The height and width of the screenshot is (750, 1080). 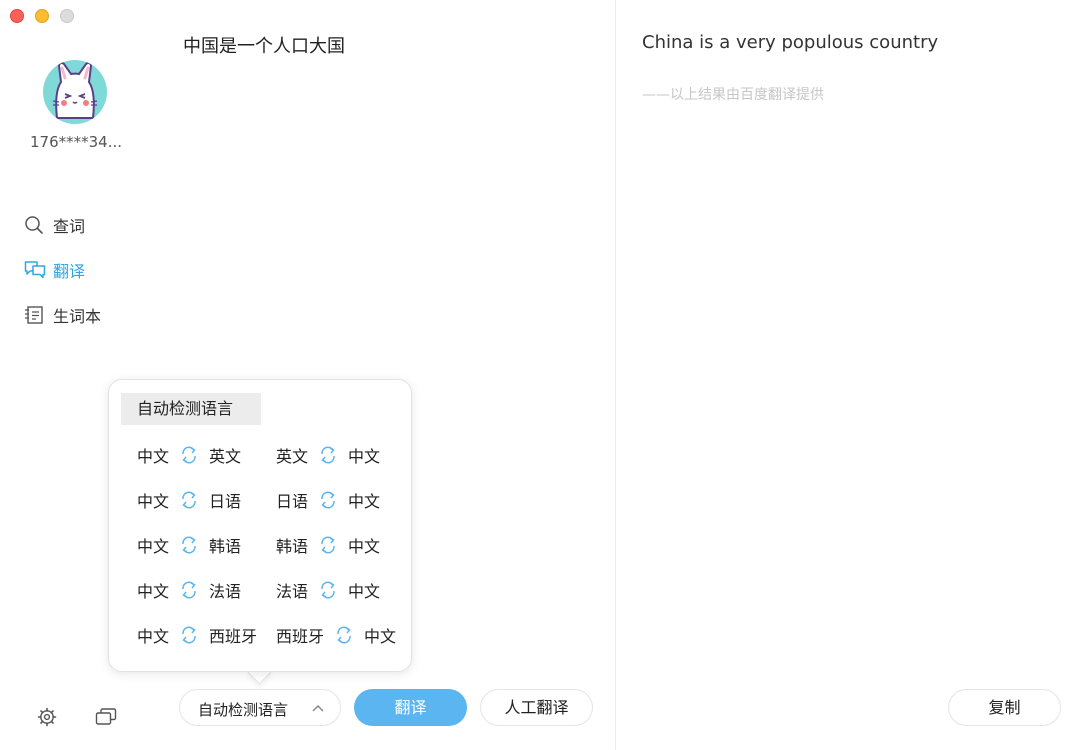 What do you see at coordinates (34, 315) in the screenshot?
I see `notebook-icon` at bounding box center [34, 315].